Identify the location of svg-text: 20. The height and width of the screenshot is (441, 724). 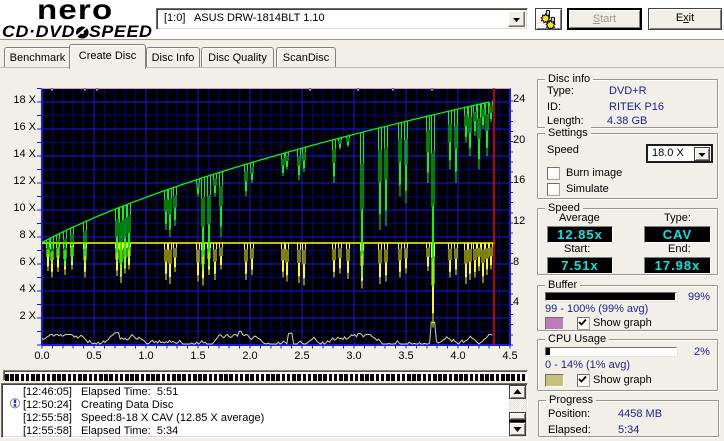
(519, 140).